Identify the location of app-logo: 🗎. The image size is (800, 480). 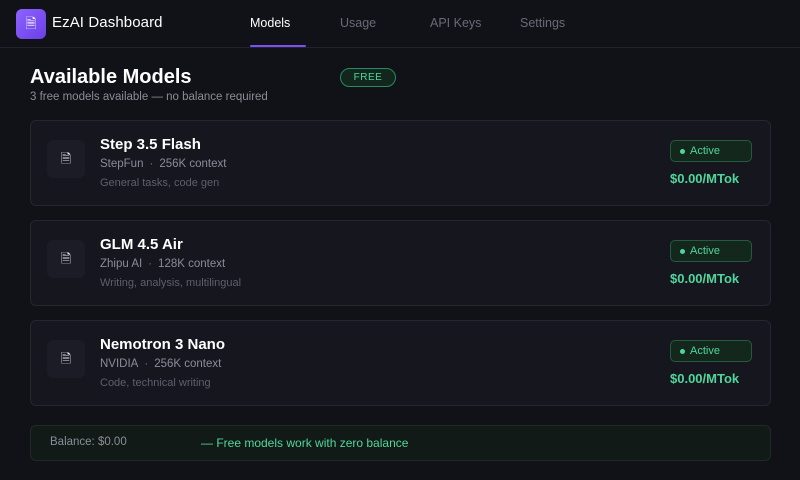
(31, 24).